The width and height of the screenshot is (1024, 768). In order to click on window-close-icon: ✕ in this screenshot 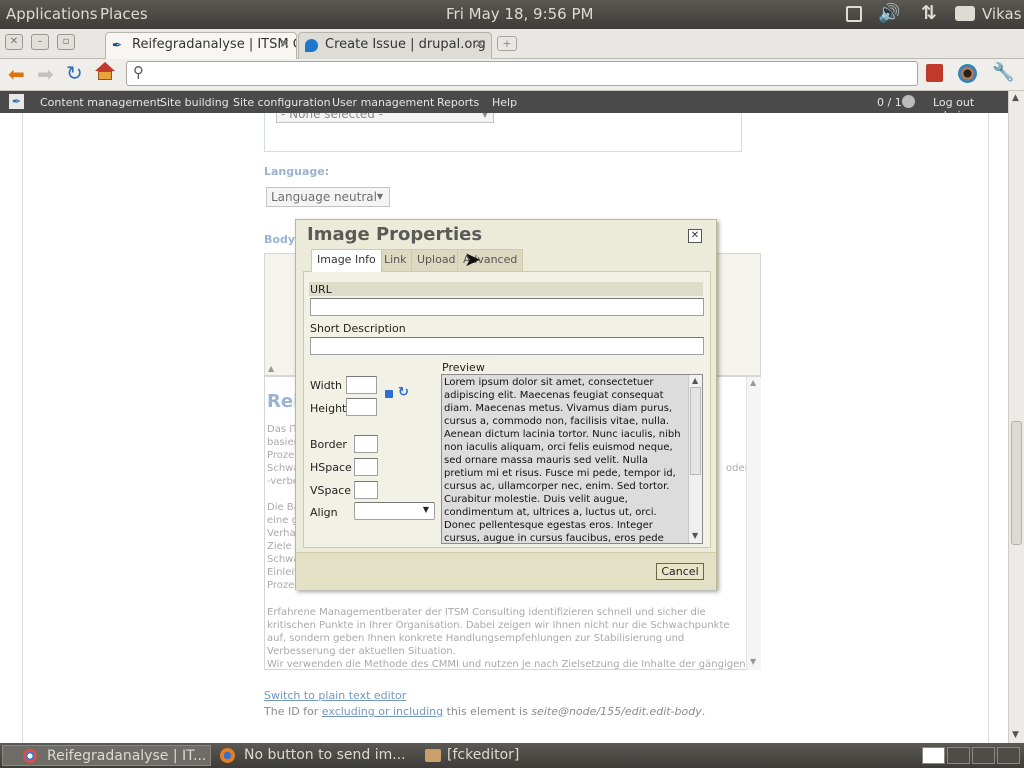, I will do `click(14, 42)`.